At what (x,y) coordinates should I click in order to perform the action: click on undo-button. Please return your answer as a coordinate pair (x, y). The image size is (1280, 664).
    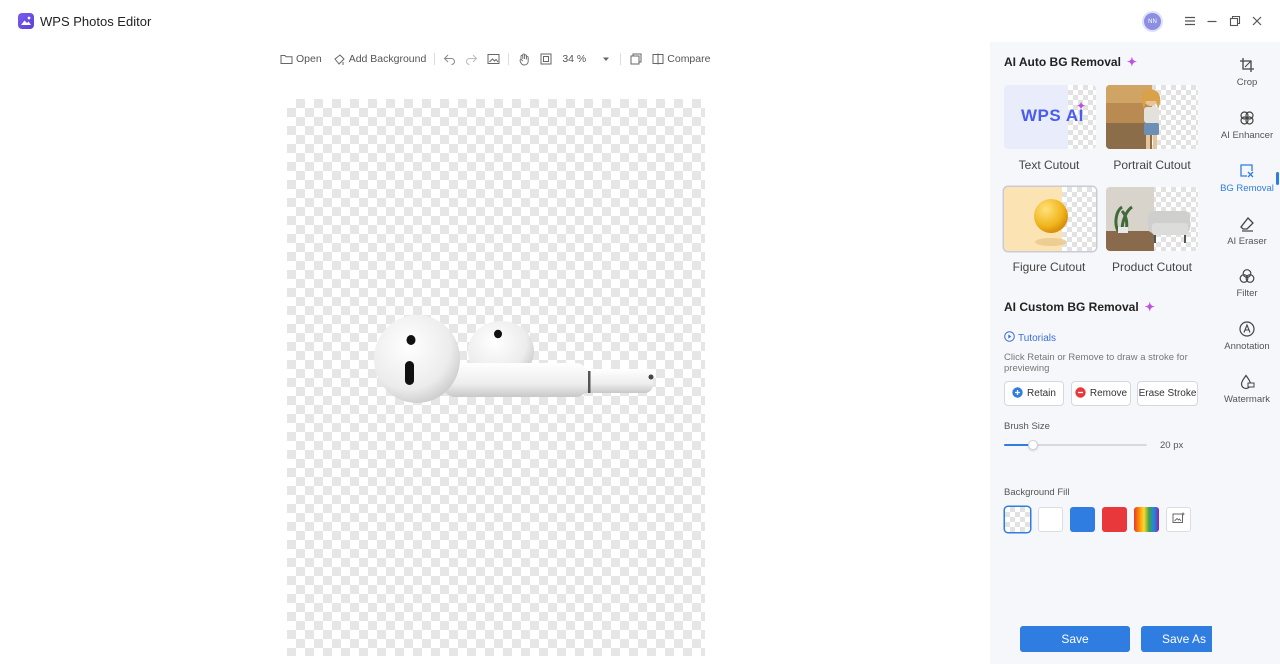
    Looking at the image, I should click on (449, 59).